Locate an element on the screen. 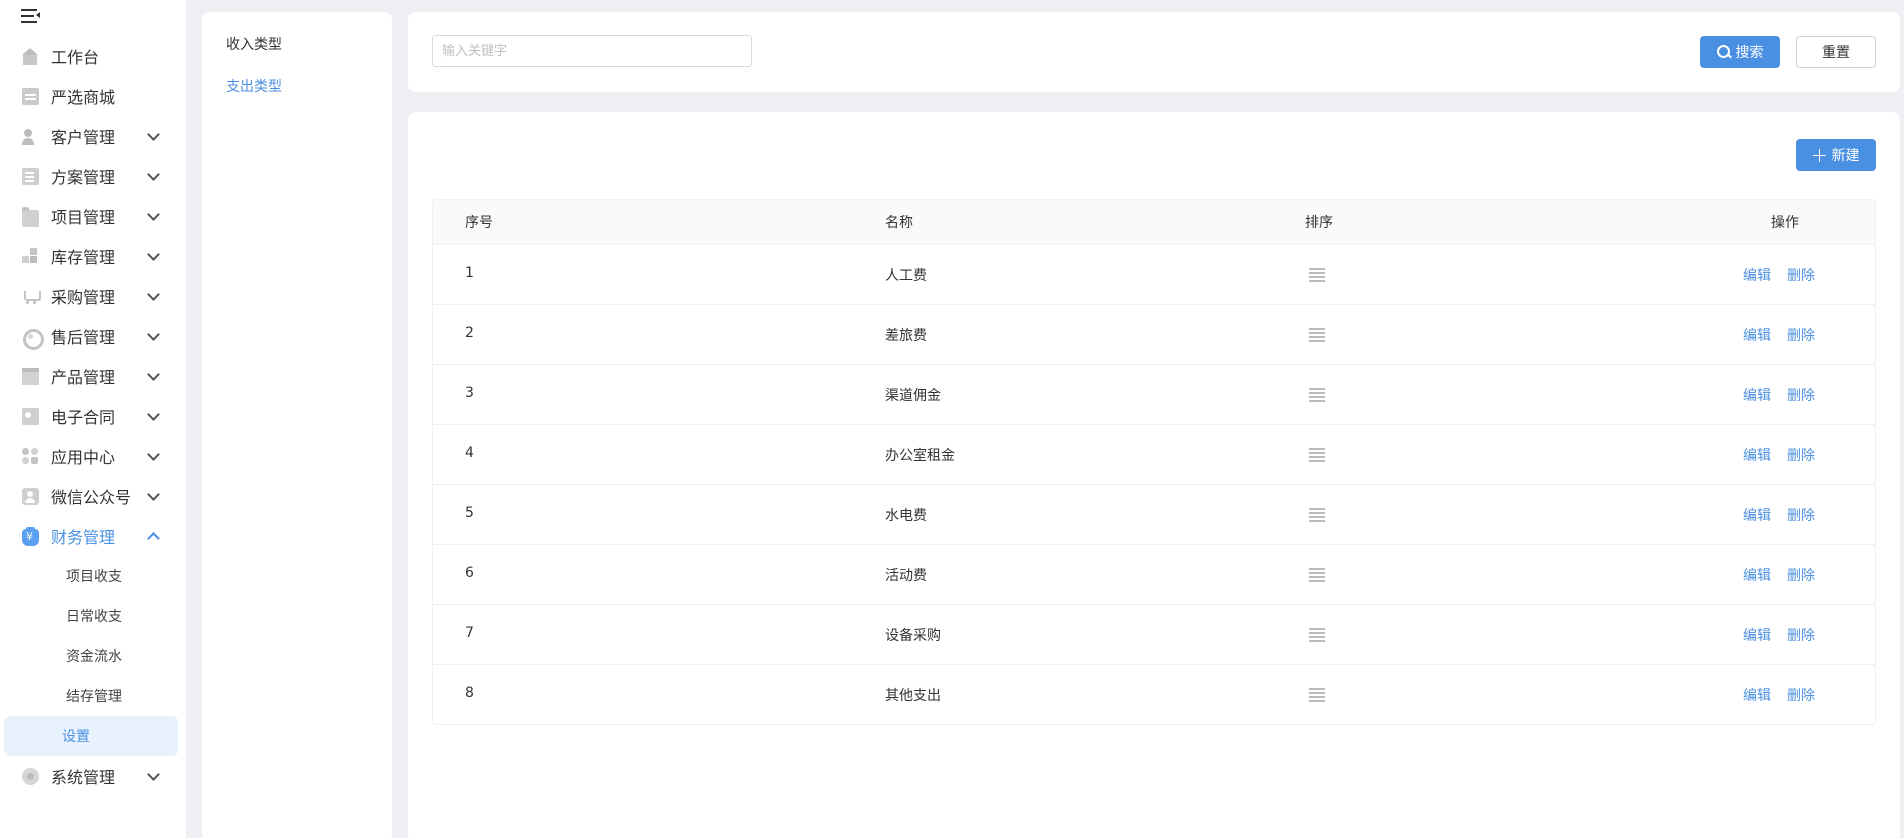 This screenshot has height=838, width=1904. sidebar-item-after-sales: 售后管理 is located at coordinates (93, 336).